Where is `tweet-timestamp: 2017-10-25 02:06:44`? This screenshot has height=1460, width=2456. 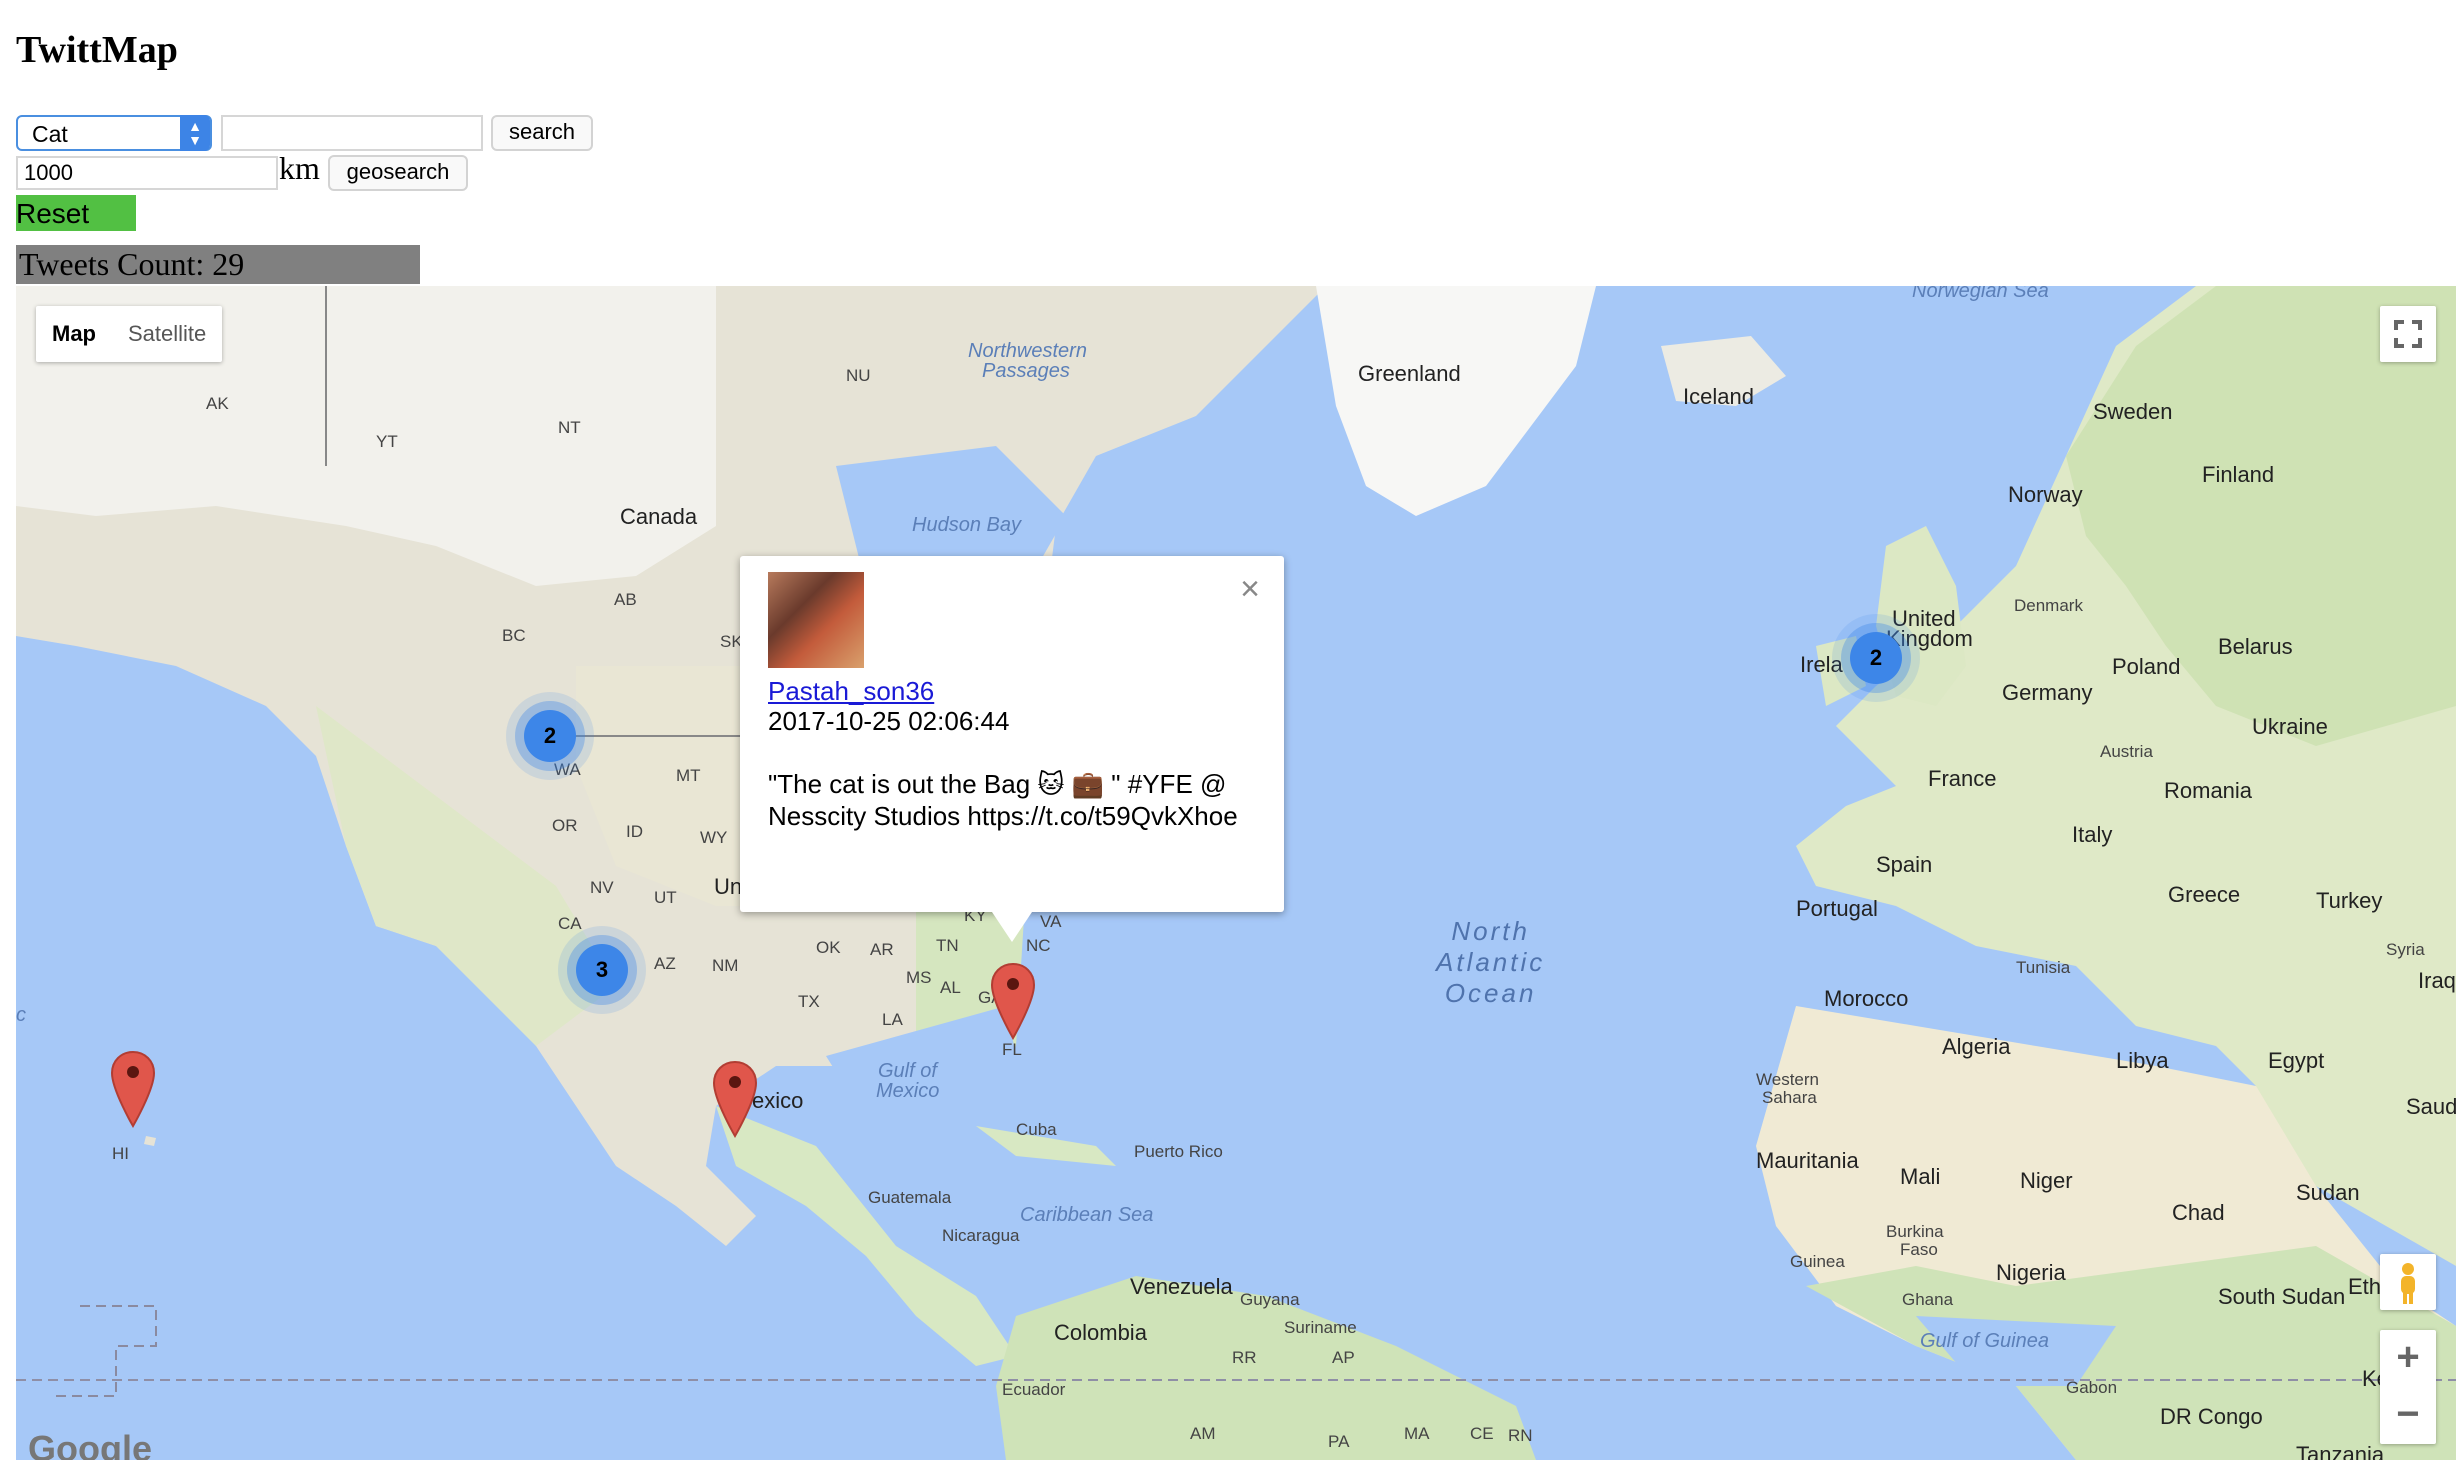 tweet-timestamp: 2017-10-25 02:06:44 is located at coordinates (889, 721).